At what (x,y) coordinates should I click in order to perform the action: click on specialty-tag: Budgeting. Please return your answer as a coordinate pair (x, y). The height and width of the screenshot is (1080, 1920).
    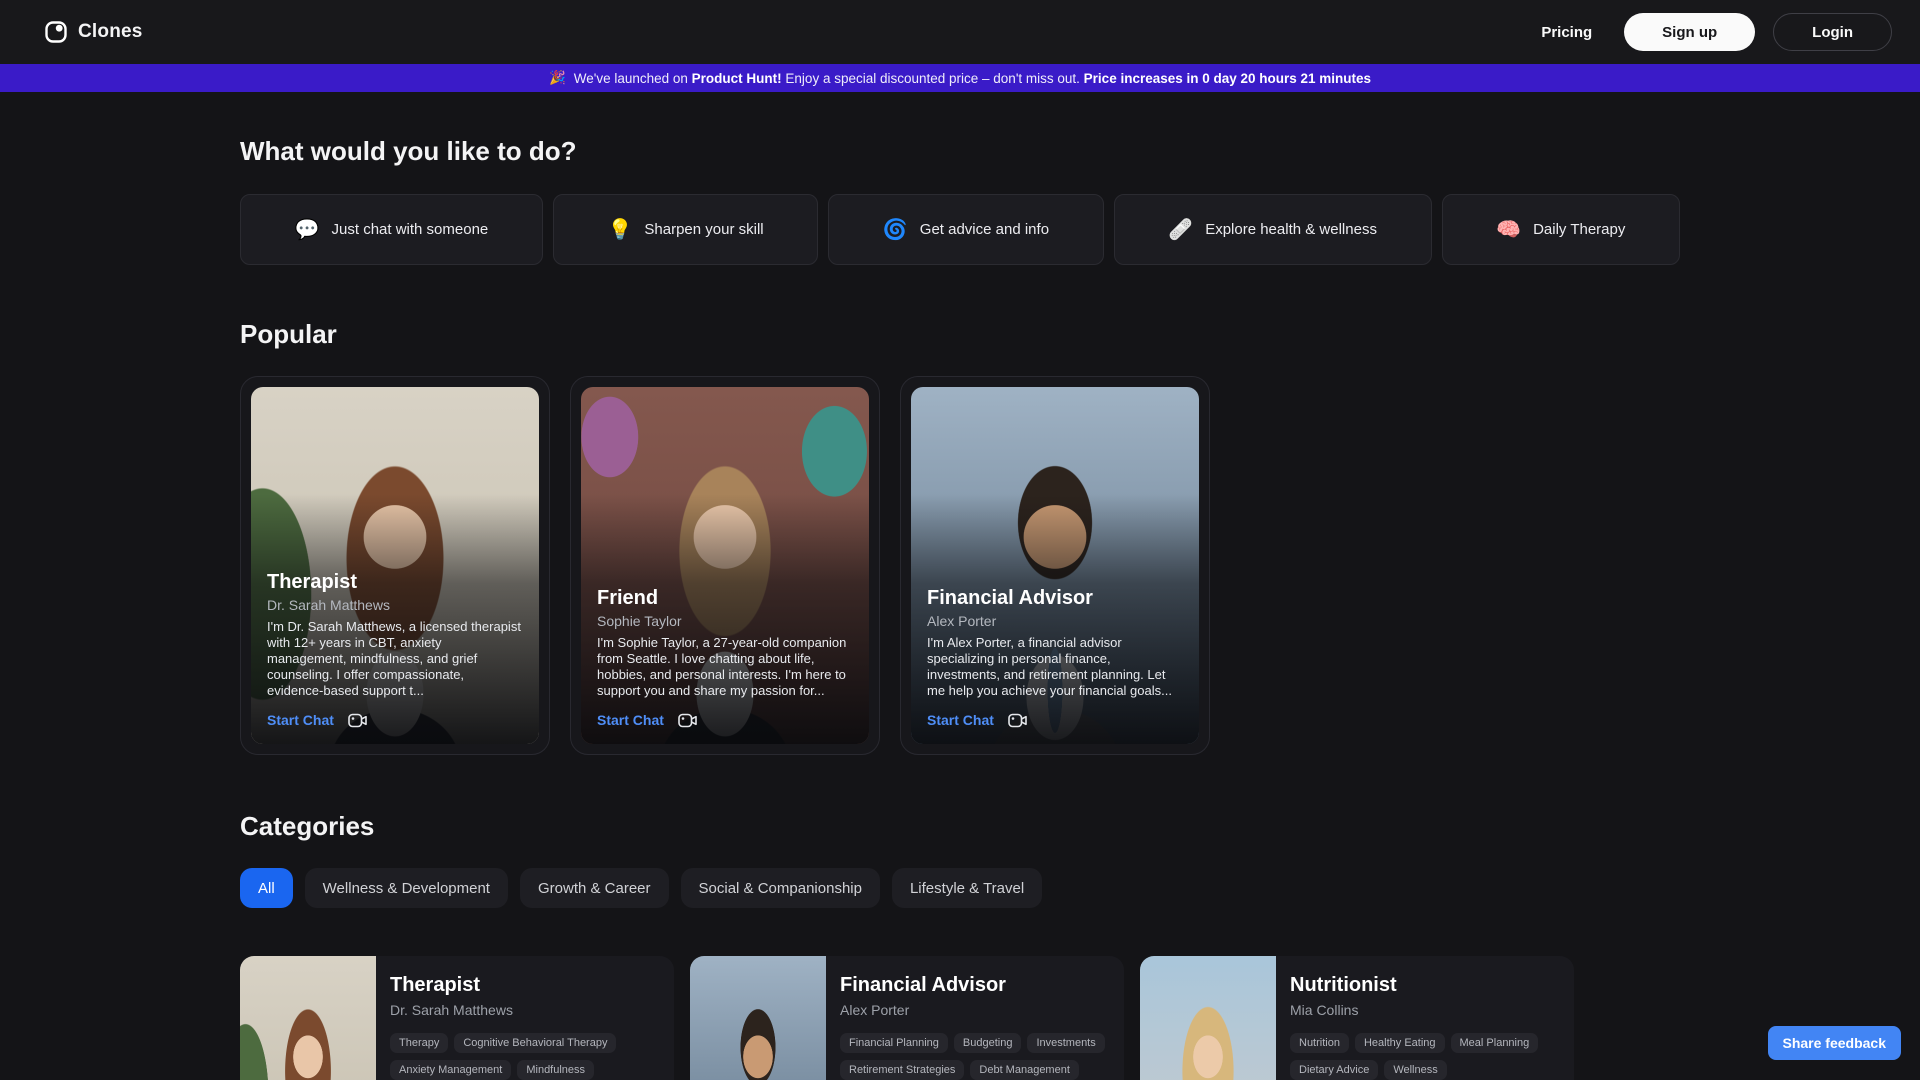
    Looking at the image, I should click on (987, 1043).